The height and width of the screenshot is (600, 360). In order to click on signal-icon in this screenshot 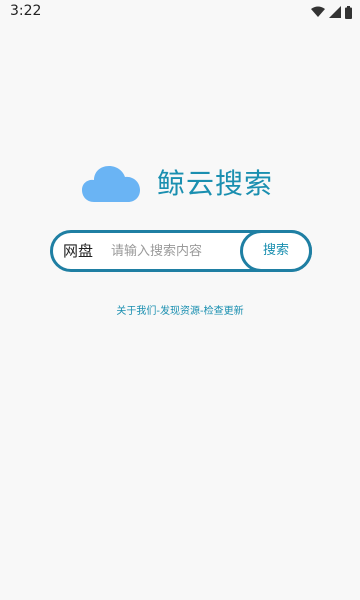, I will do `click(335, 12)`.